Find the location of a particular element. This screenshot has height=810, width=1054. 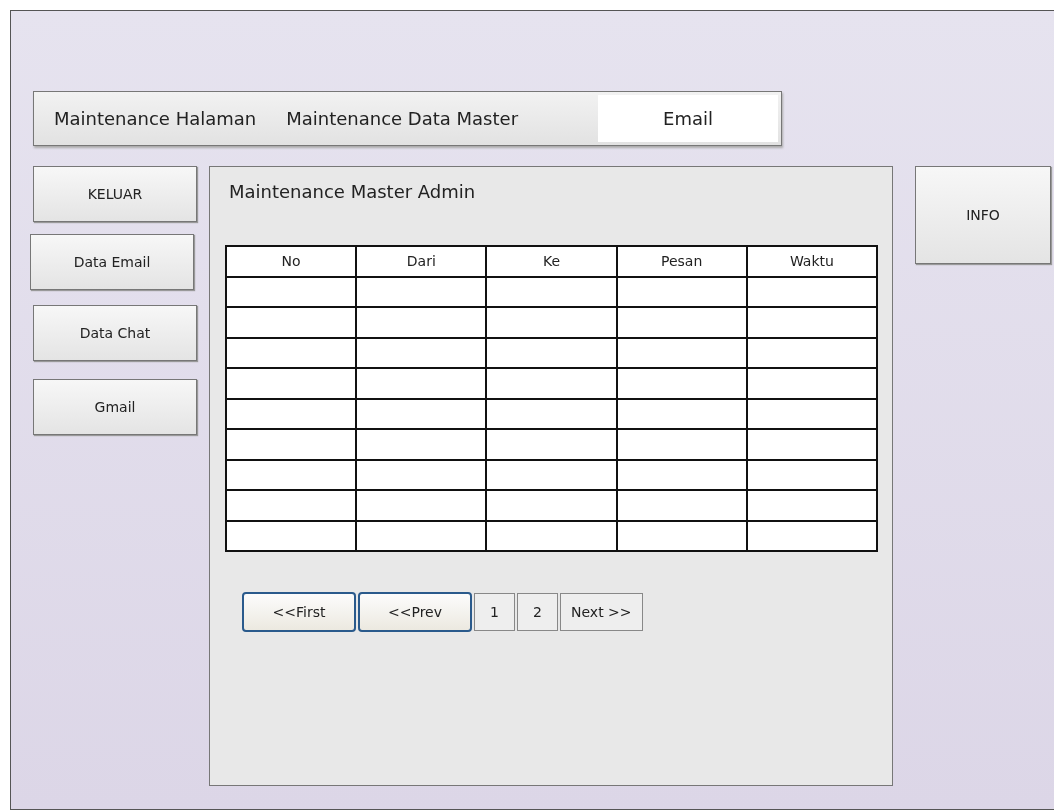

column-header: No is located at coordinates (291, 261).